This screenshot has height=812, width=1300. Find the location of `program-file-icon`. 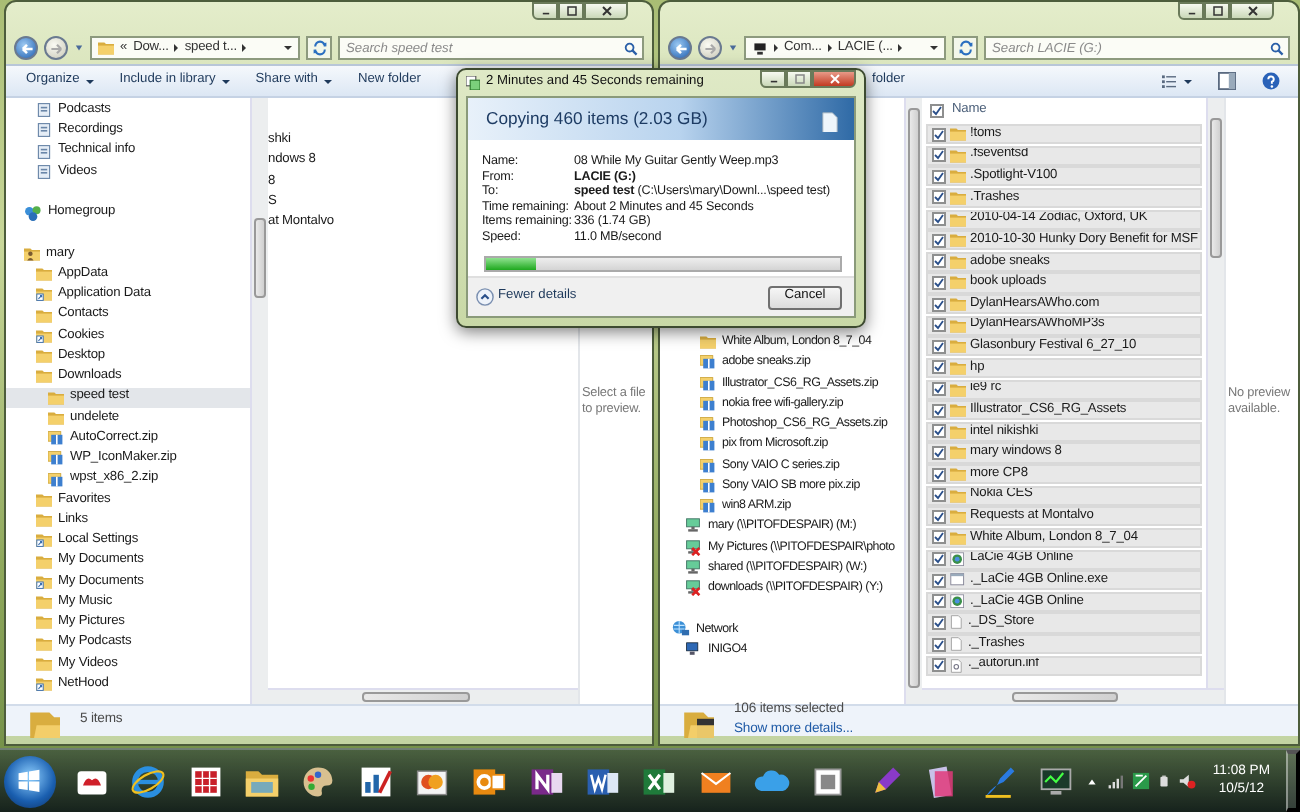

program-file-icon is located at coordinates (958, 580).